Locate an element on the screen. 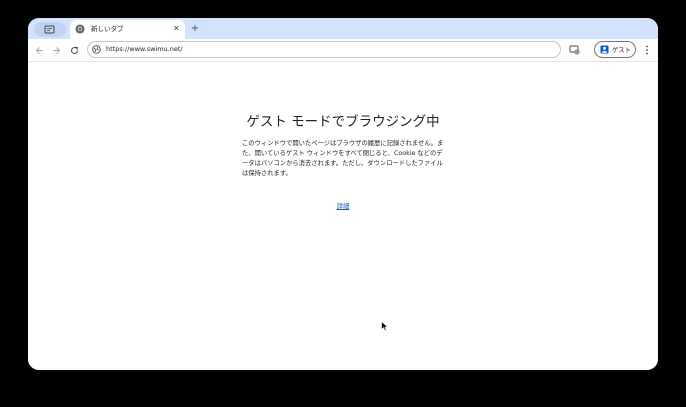  tab-strip: 新しいタブ ✕ + is located at coordinates (343, 28).